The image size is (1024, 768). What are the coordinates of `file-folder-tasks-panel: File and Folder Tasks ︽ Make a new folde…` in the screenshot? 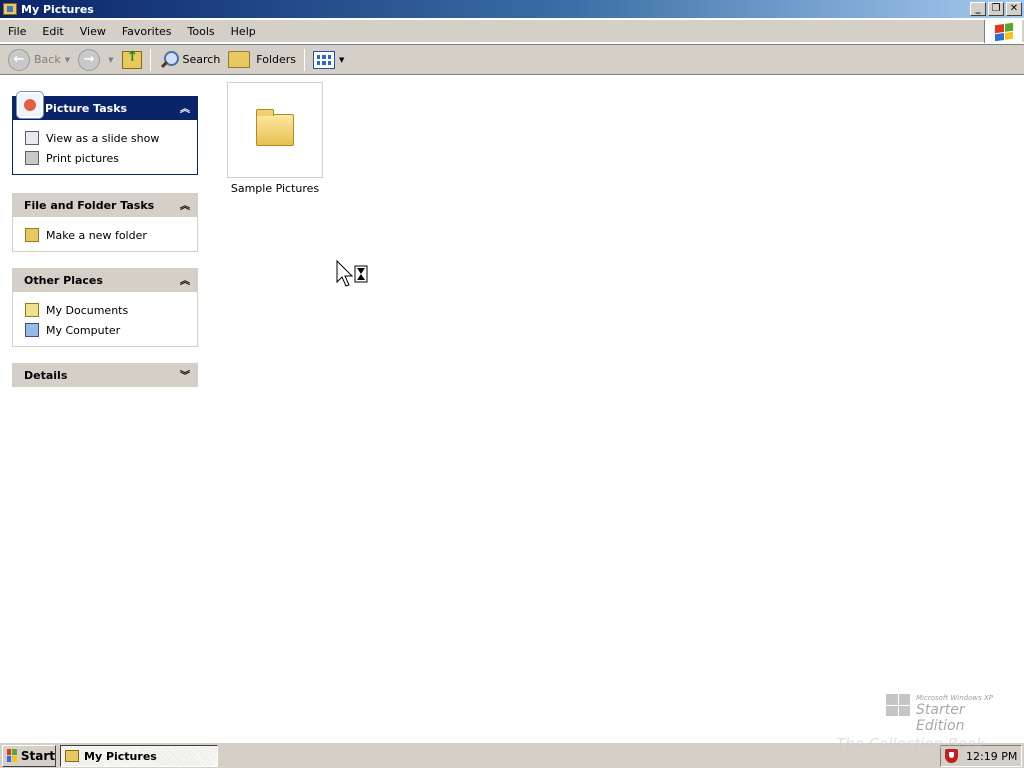 It's located at (105, 222).